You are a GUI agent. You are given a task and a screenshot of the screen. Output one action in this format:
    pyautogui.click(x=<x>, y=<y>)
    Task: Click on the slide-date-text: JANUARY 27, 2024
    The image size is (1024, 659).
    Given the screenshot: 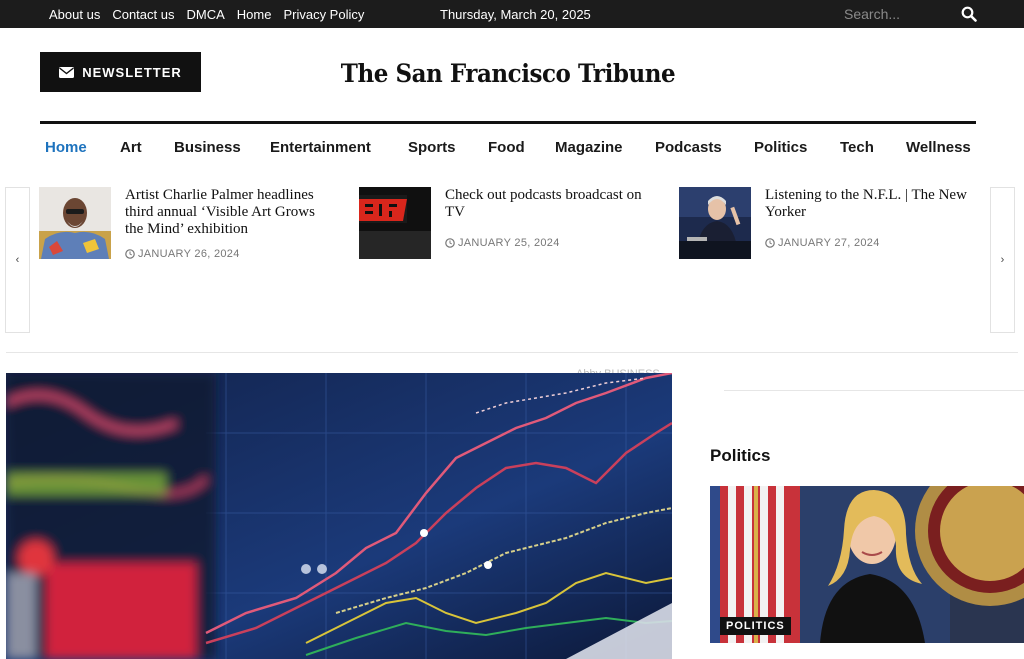 What is the action you would take?
    pyautogui.click(x=829, y=243)
    